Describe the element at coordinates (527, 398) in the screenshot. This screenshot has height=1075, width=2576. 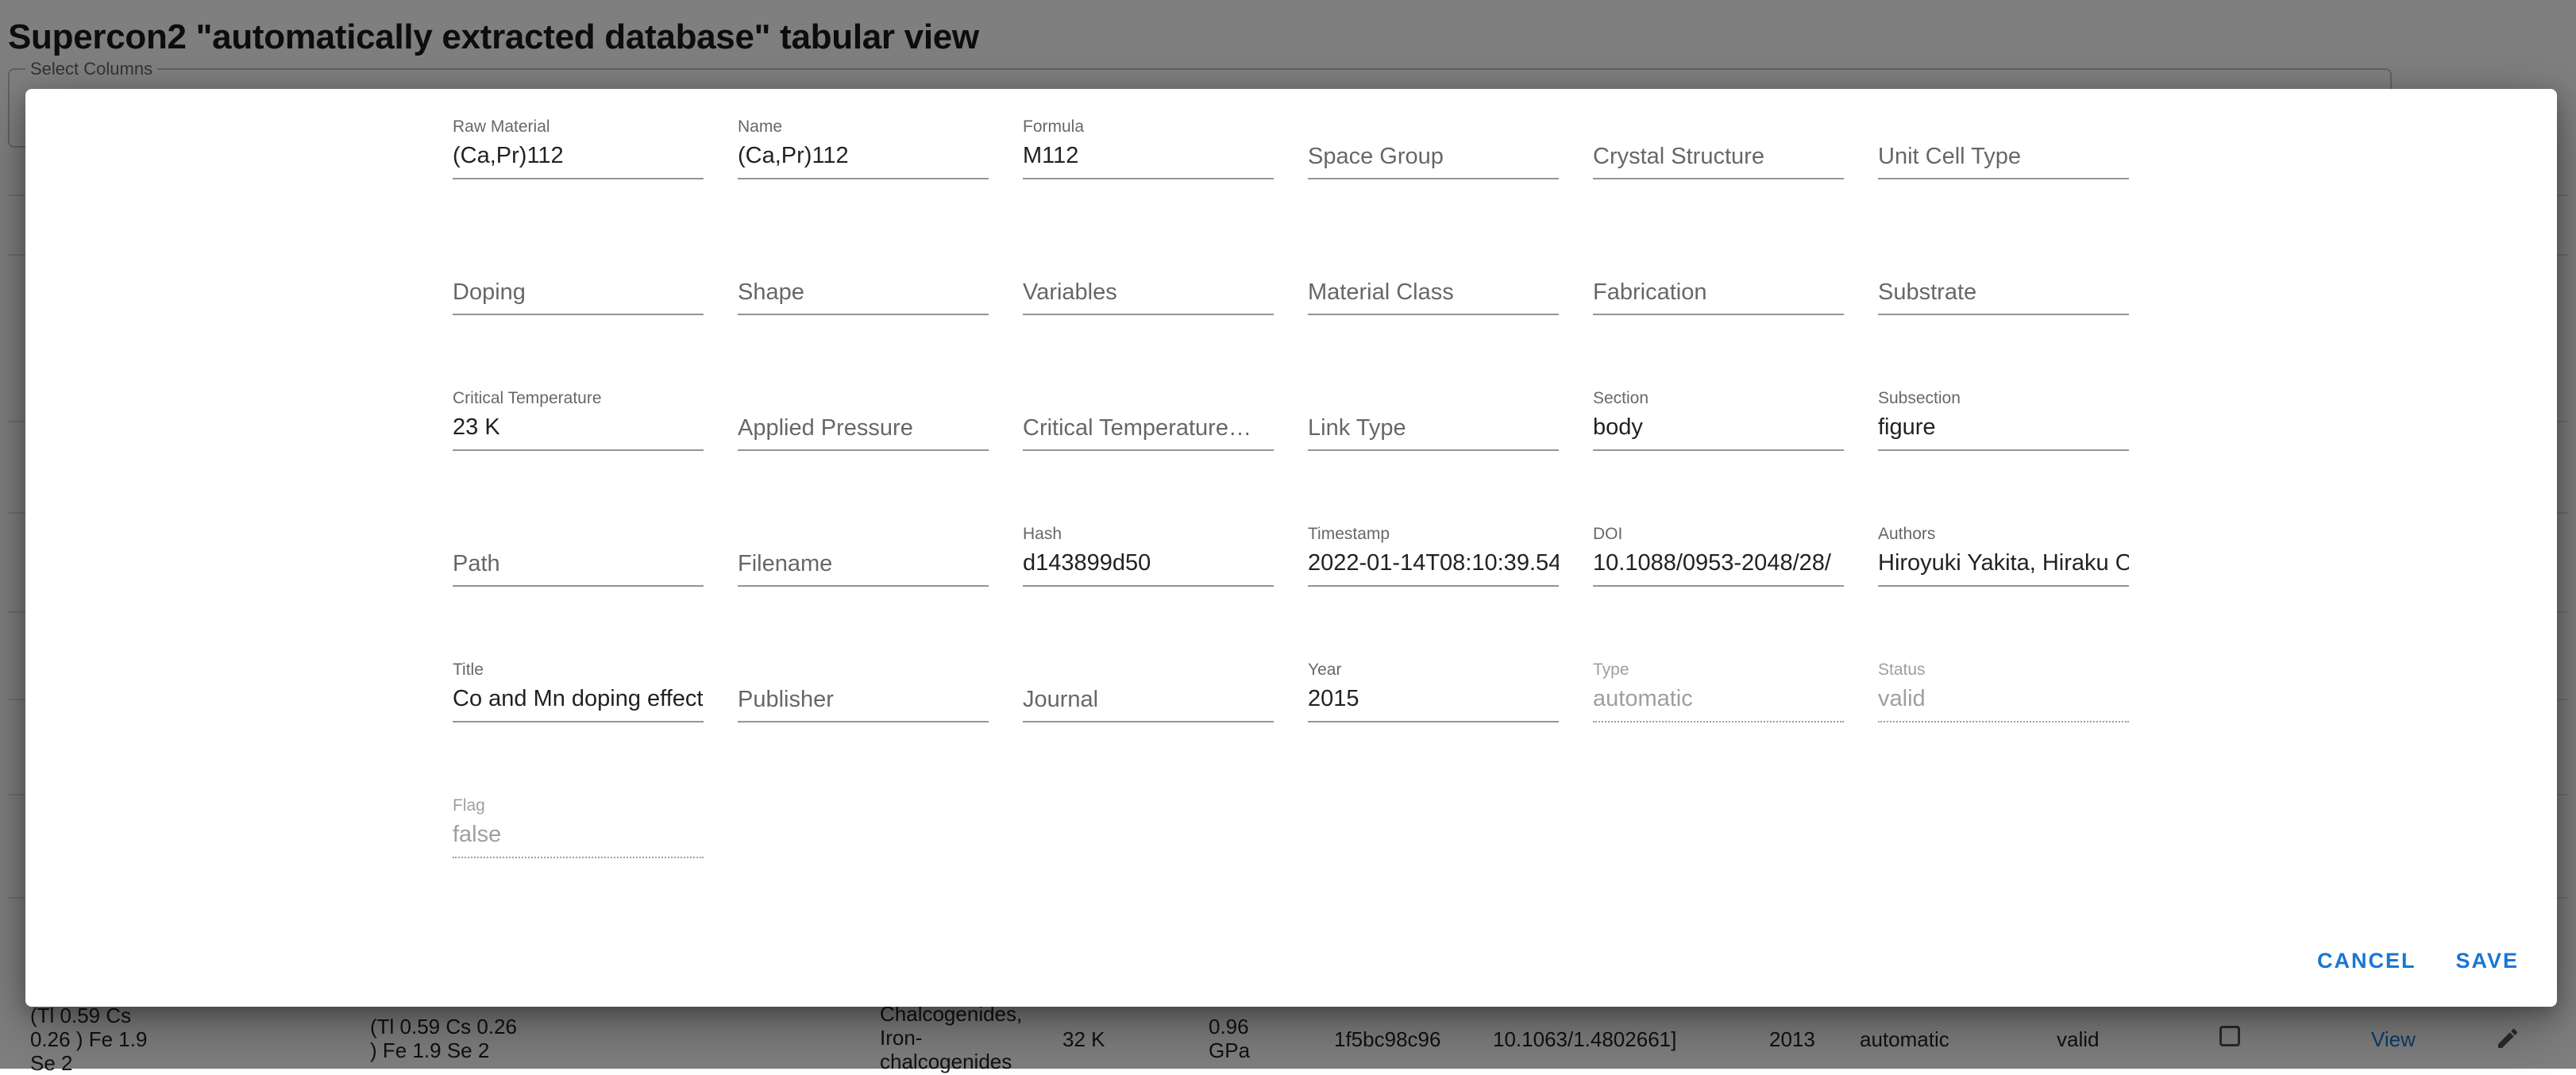
I see `field-label: Critical Temperature` at that location.